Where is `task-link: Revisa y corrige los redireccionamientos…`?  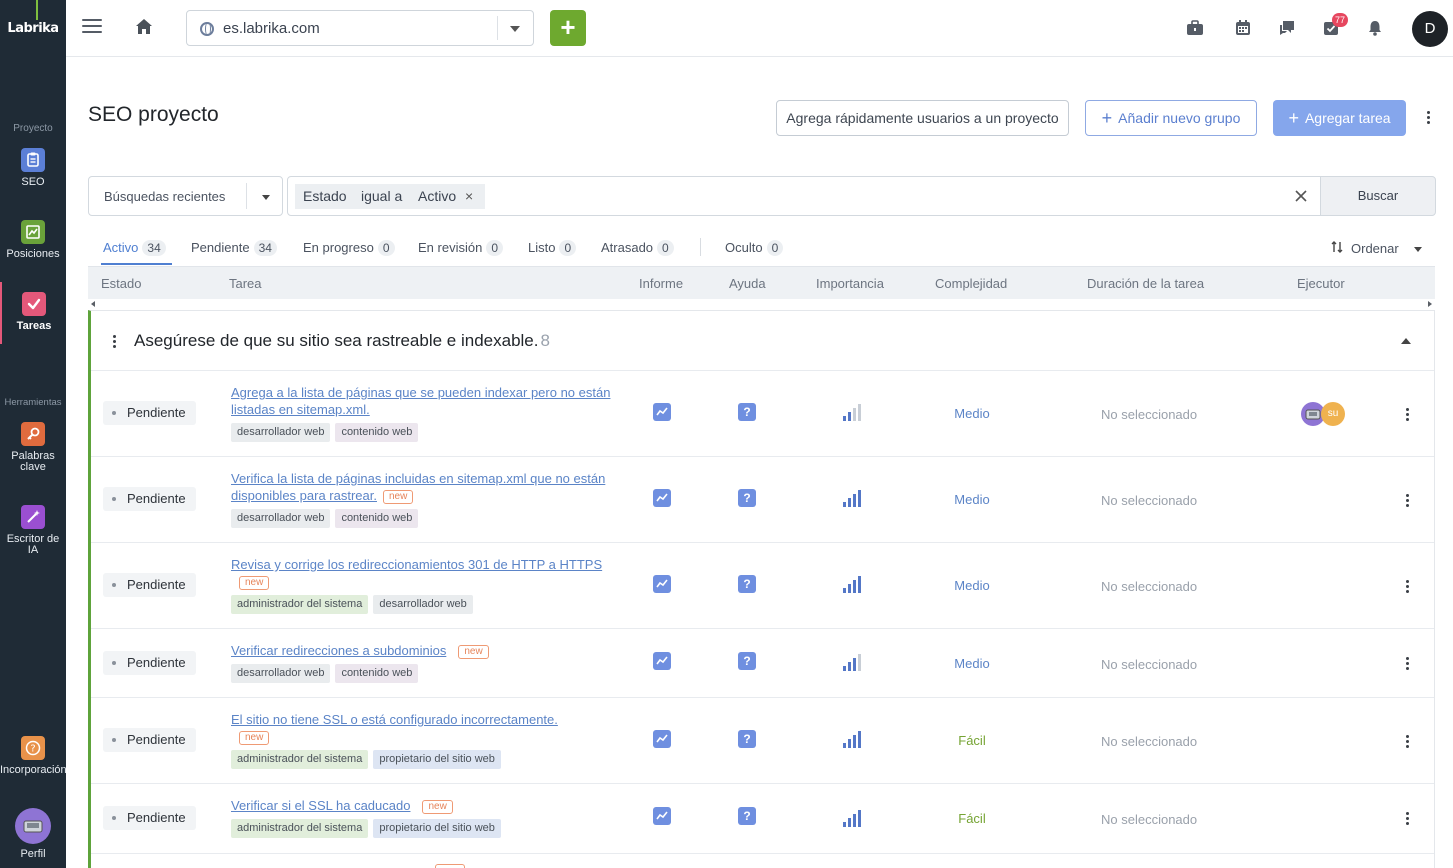 task-link: Revisa y corrige los redireccionamientos… is located at coordinates (416, 564).